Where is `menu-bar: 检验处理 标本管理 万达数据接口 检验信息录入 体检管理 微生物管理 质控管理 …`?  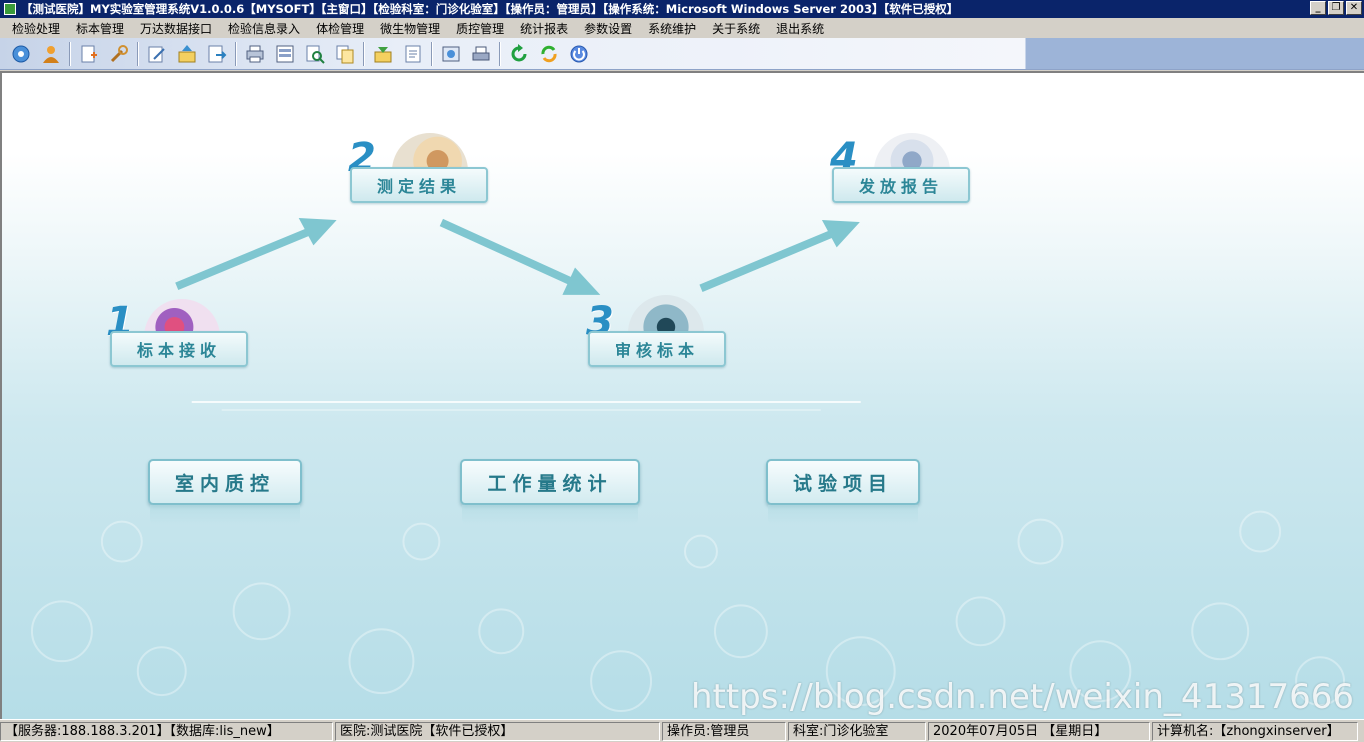
menu-bar: 检验处理 标本管理 万达数据接口 检验信息录入 体检管理 微生物管理 质控管理 … is located at coordinates (682, 28).